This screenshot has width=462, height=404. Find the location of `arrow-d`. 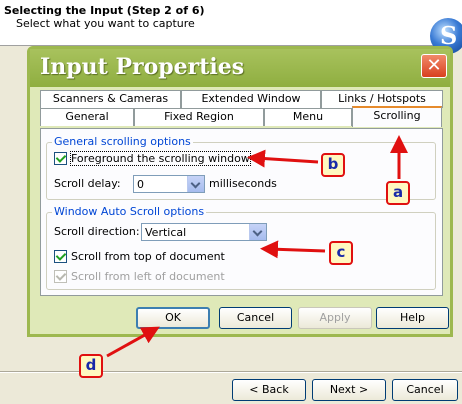

arrow-d is located at coordinates (133, 342).